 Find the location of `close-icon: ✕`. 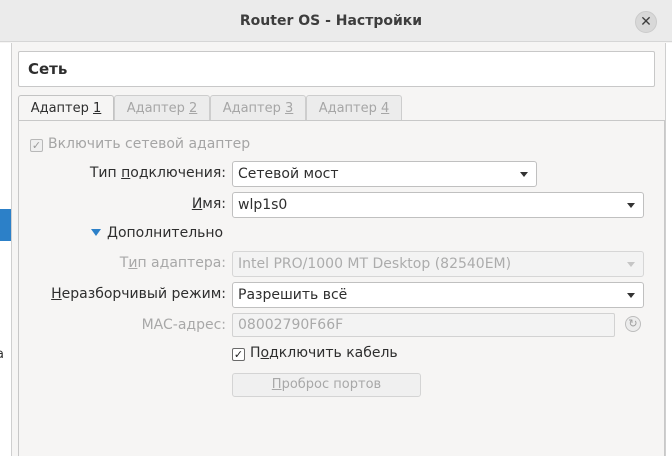

close-icon: ✕ is located at coordinates (646, 22).